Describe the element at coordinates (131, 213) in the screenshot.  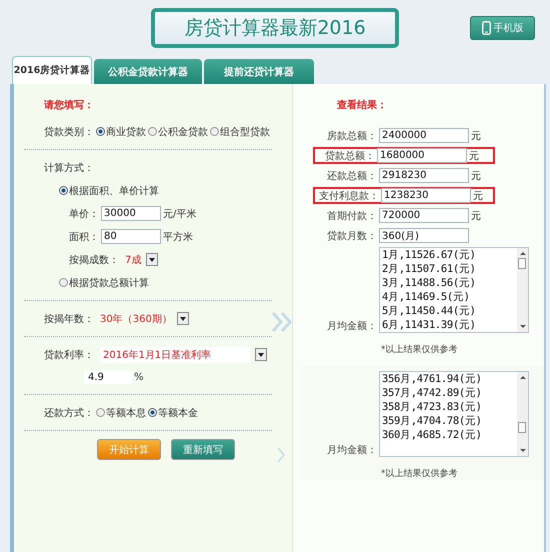
I see `input-field: 30000` at that location.